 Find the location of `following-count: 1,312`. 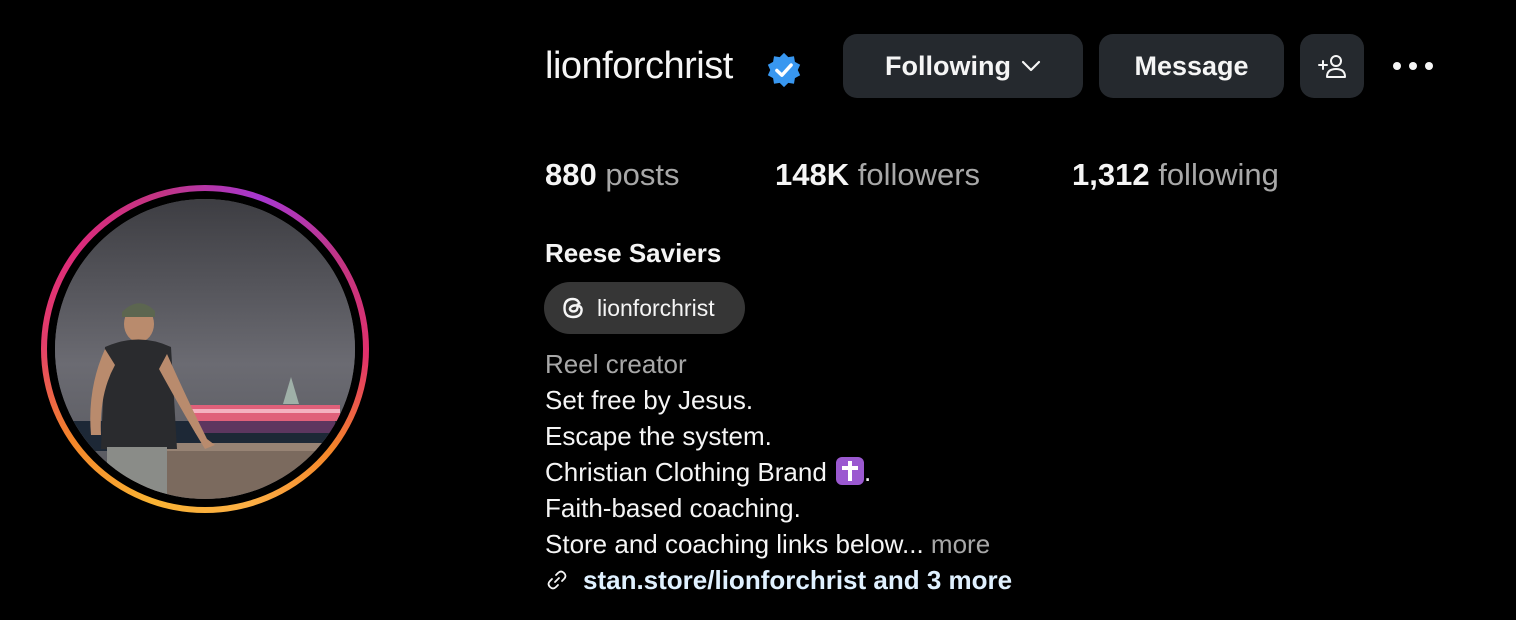

following-count: 1,312 is located at coordinates (1111, 174).